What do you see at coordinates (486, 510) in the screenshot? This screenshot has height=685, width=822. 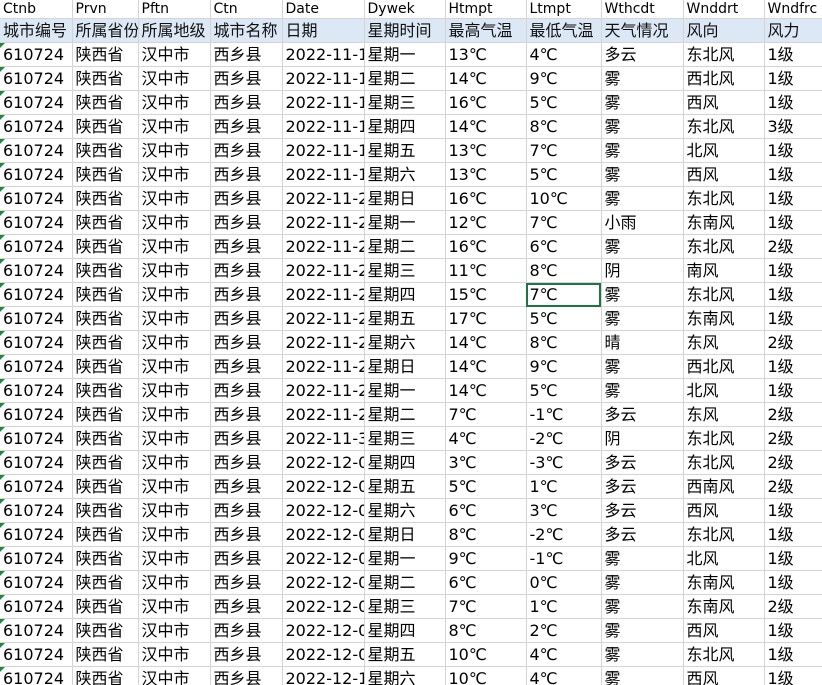 I see `cell-htmpt: 6℃` at bounding box center [486, 510].